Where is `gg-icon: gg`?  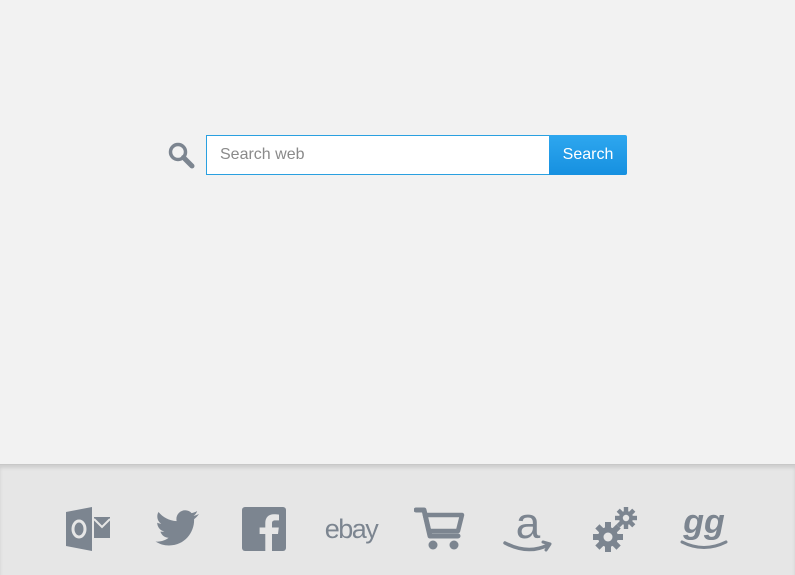
gg-icon: gg is located at coordinates (704, 527).